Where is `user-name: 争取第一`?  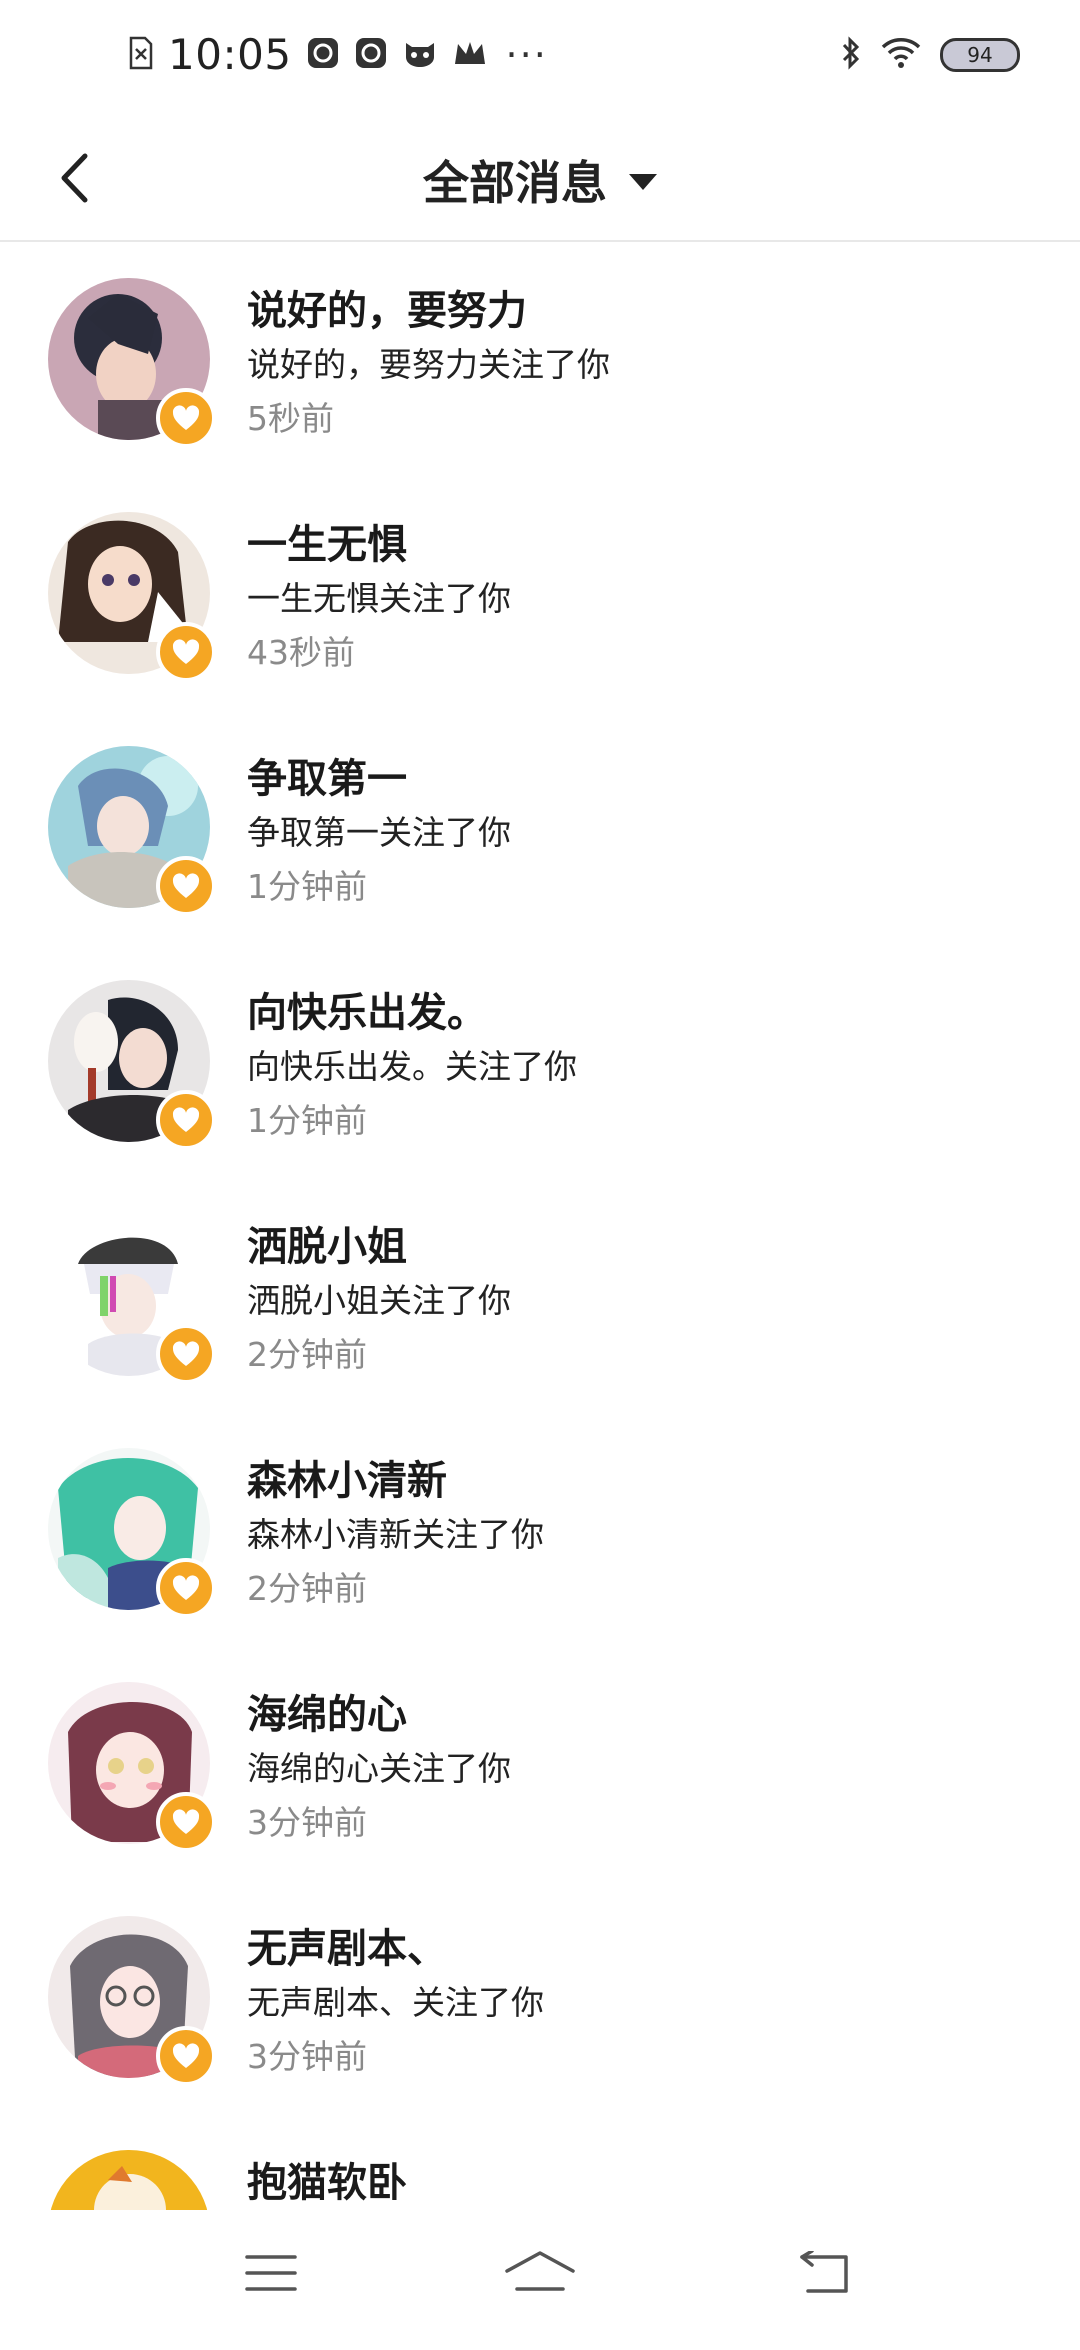 user-name: 争取第一 is located at coordinates (327, 779).